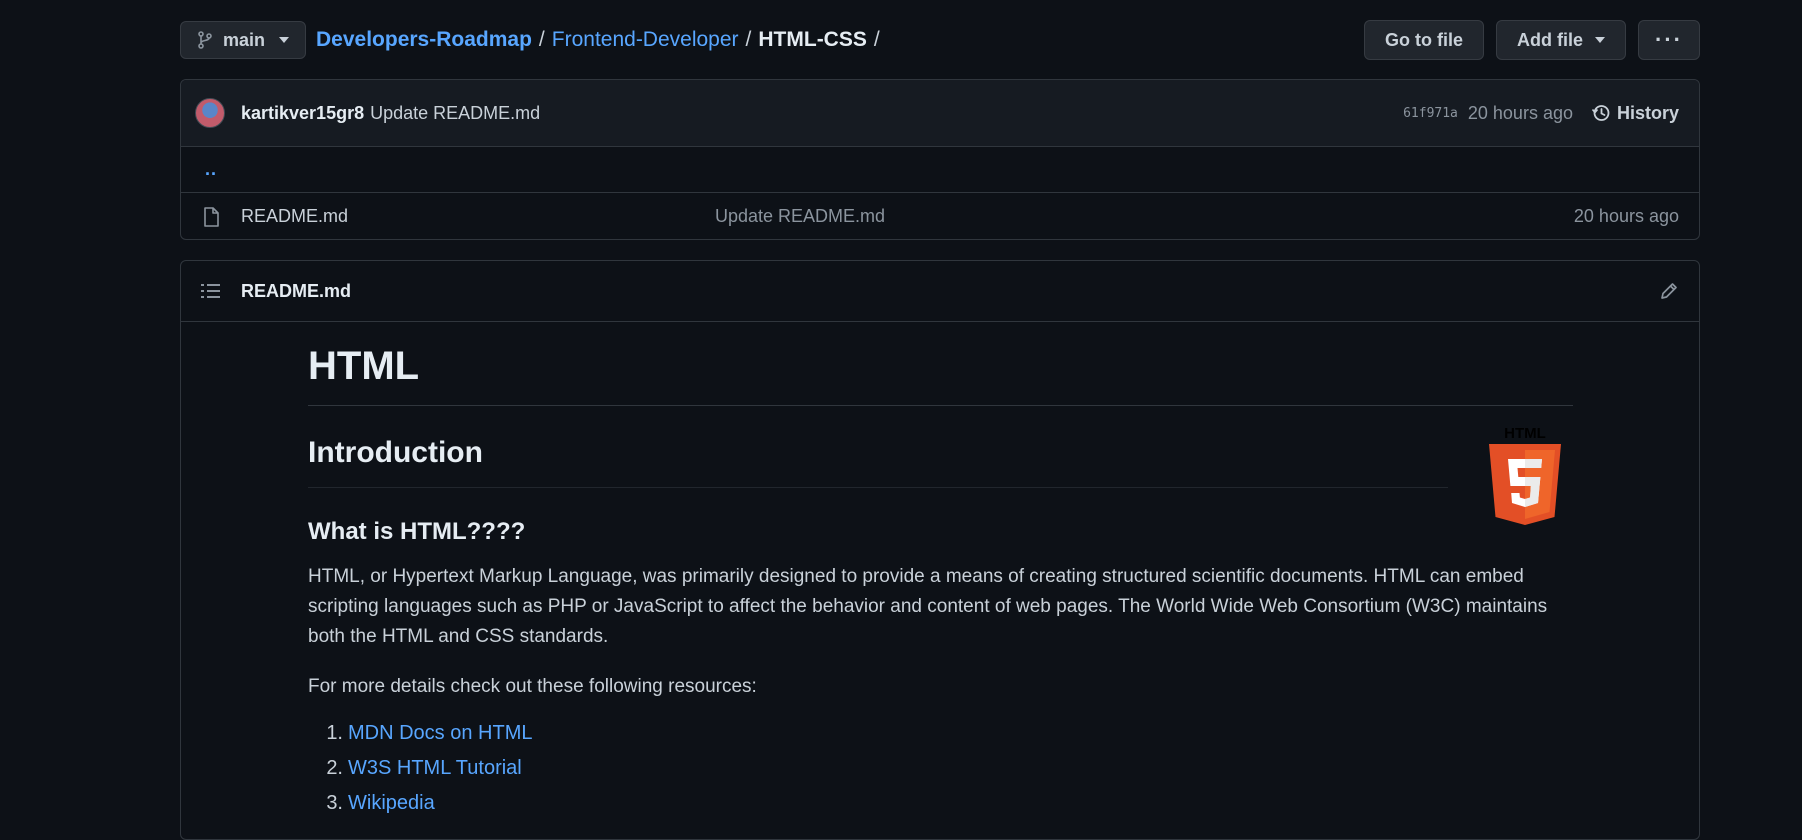 This screenshot has height=840, width=1802. I want to click on readme-filename: README.md, so click(296, 290).